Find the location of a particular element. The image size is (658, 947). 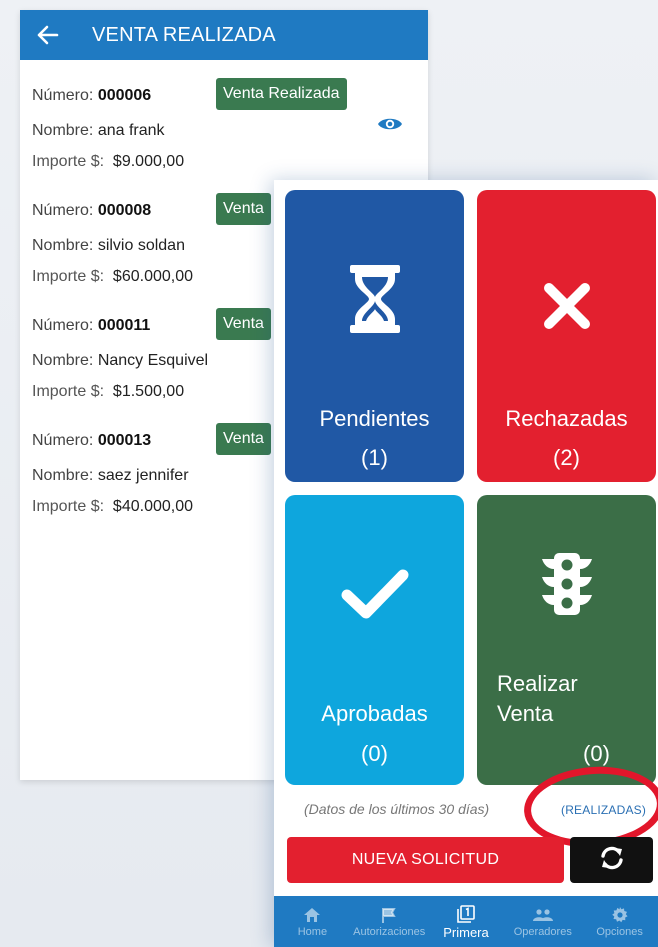

tile-label: Aprobadas is located at coordinates (374, 713).